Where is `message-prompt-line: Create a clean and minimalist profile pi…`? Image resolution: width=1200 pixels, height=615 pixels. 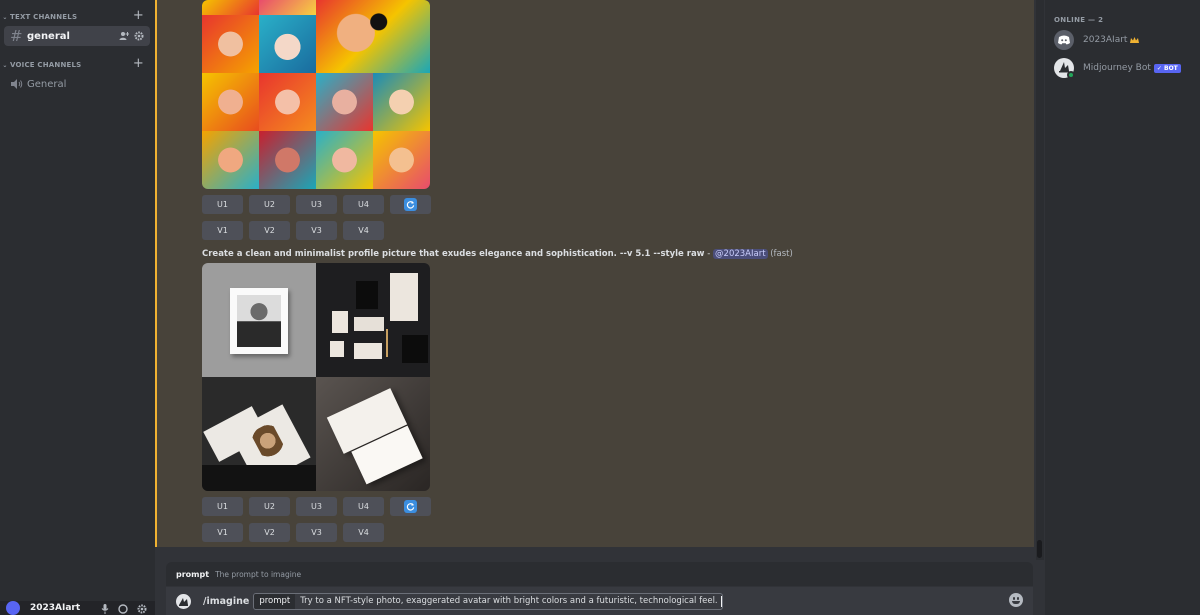 message-prompt-line: Create a clean and minimalist profile pi… is located at coordinates (497, 254).